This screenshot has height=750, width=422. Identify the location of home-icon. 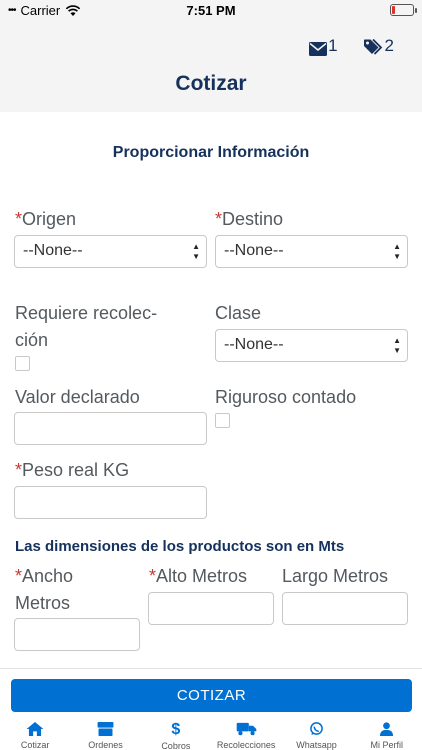
(35, 729).